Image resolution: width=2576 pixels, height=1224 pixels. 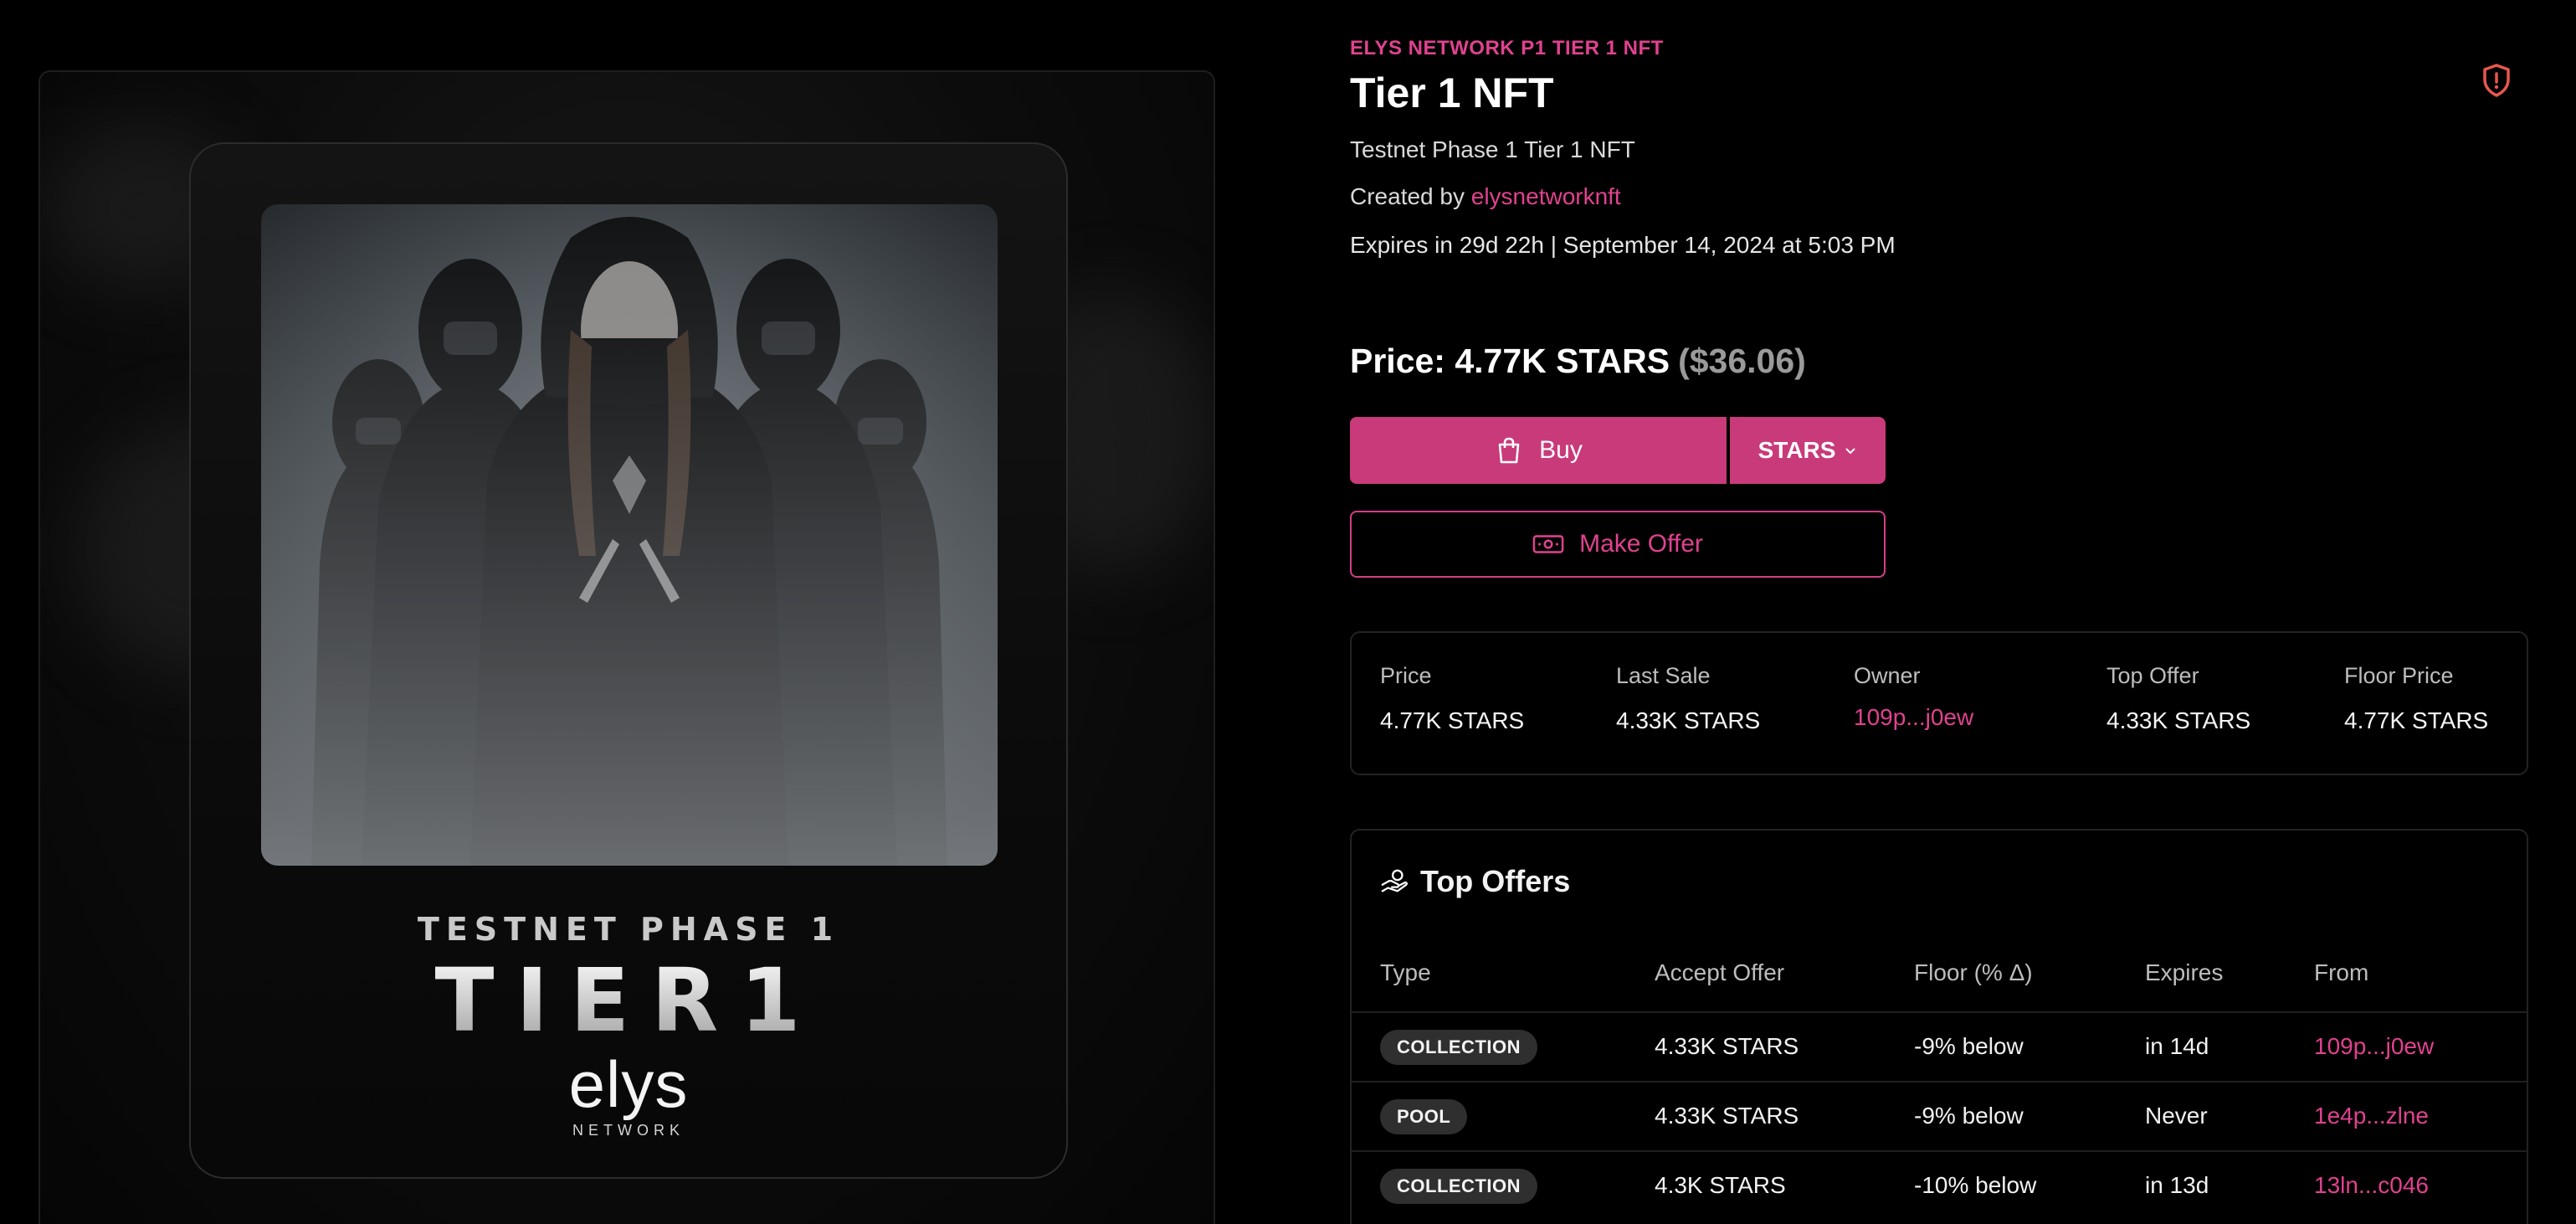 What do you see at coordinates (628, 929) in the screenshot?
I see `artwork-phase-text: TESTNET PHASE 1` at bounding box center [628, 929].